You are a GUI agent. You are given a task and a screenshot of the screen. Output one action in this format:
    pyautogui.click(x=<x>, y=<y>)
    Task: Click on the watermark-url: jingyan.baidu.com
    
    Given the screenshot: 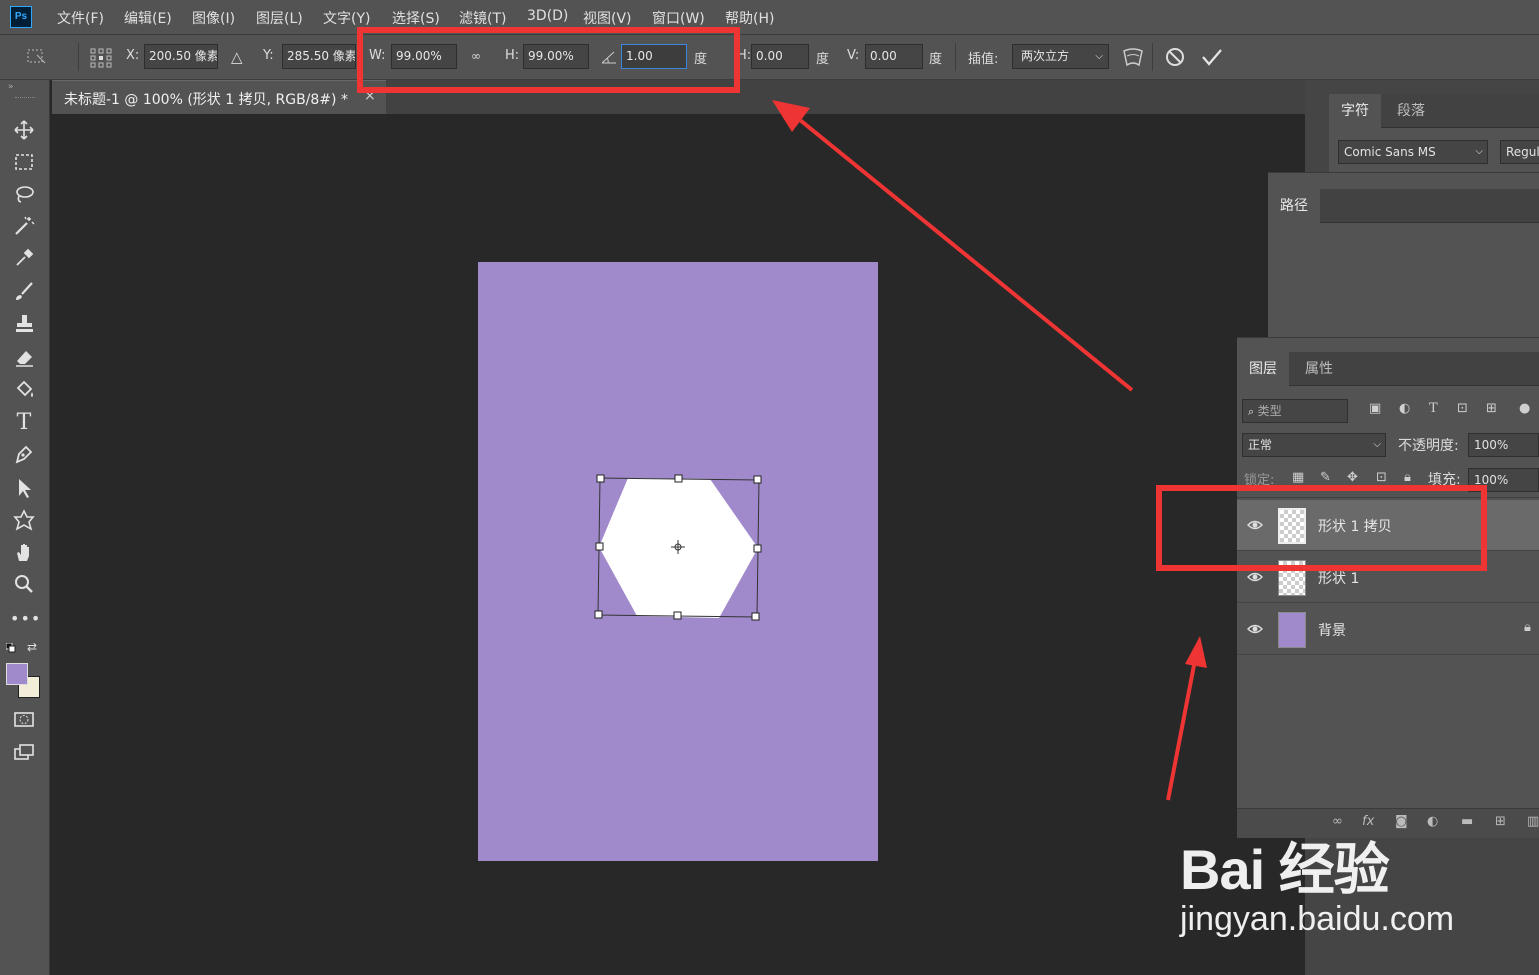 What is the action you would take?
    pyautogui.click(x=1317, y=919)
    